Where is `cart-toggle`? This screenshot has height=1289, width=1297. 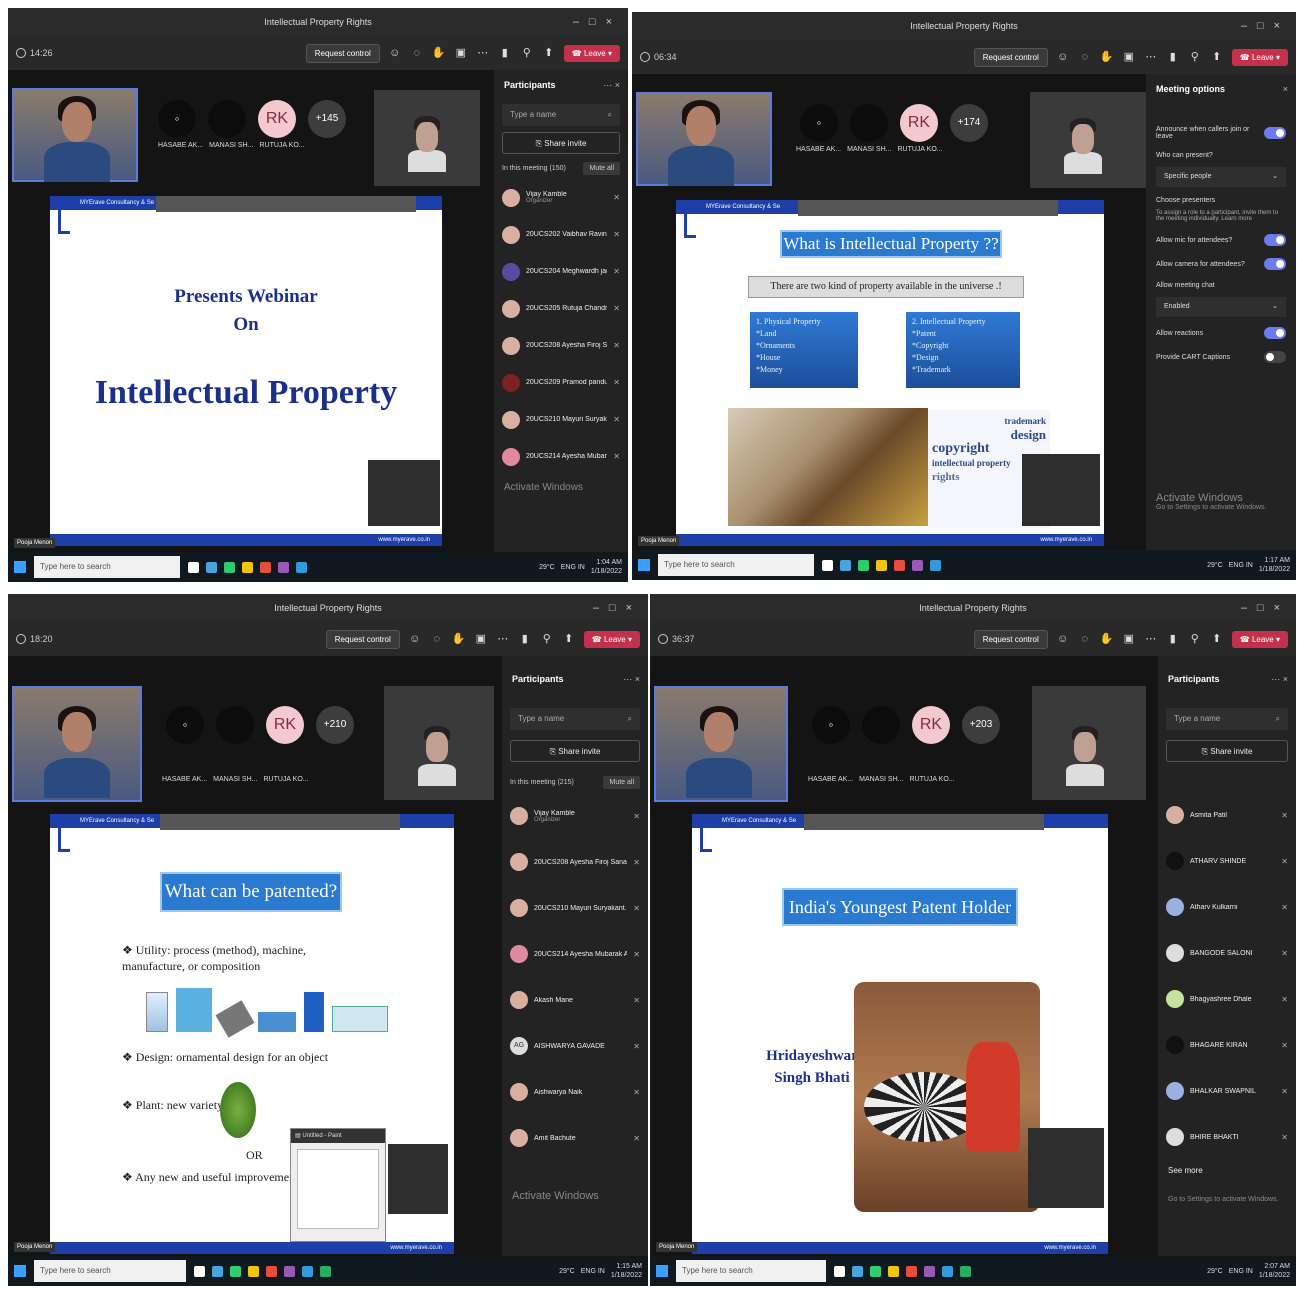
cart-toggle is located at coordinates (1275, 357).